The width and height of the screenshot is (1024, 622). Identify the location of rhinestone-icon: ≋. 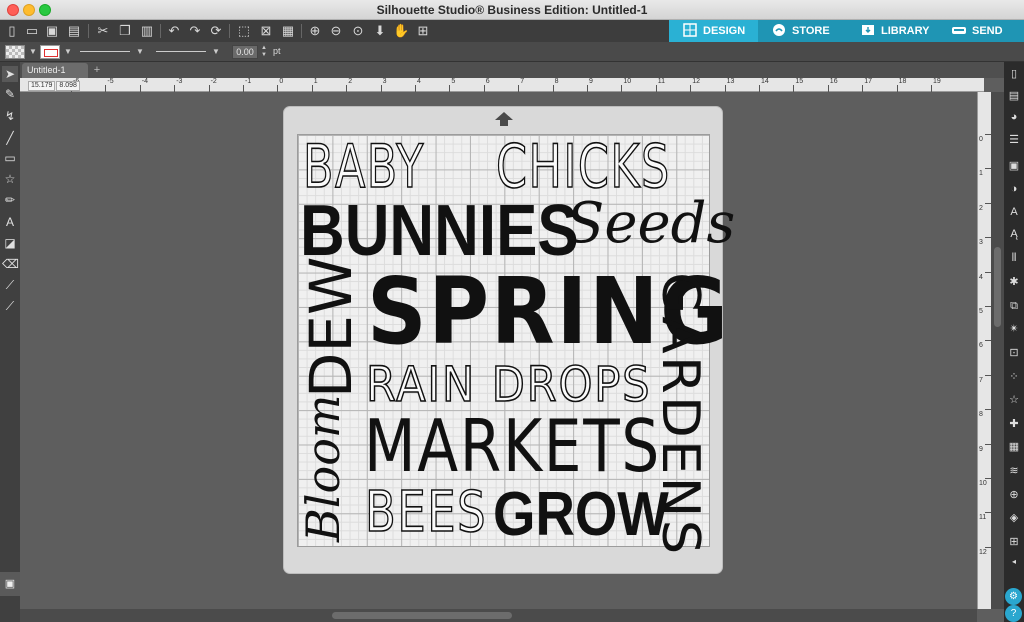
(1014, 471).